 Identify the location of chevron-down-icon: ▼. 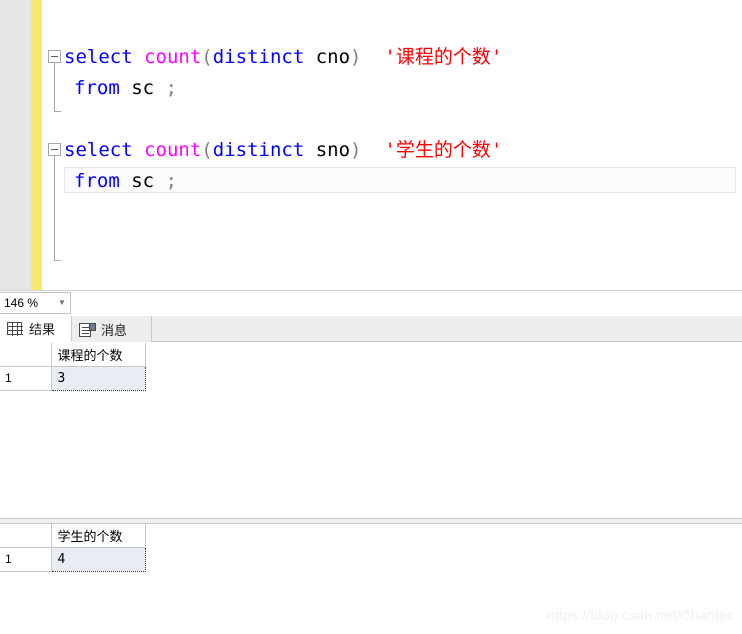
(62, 303).